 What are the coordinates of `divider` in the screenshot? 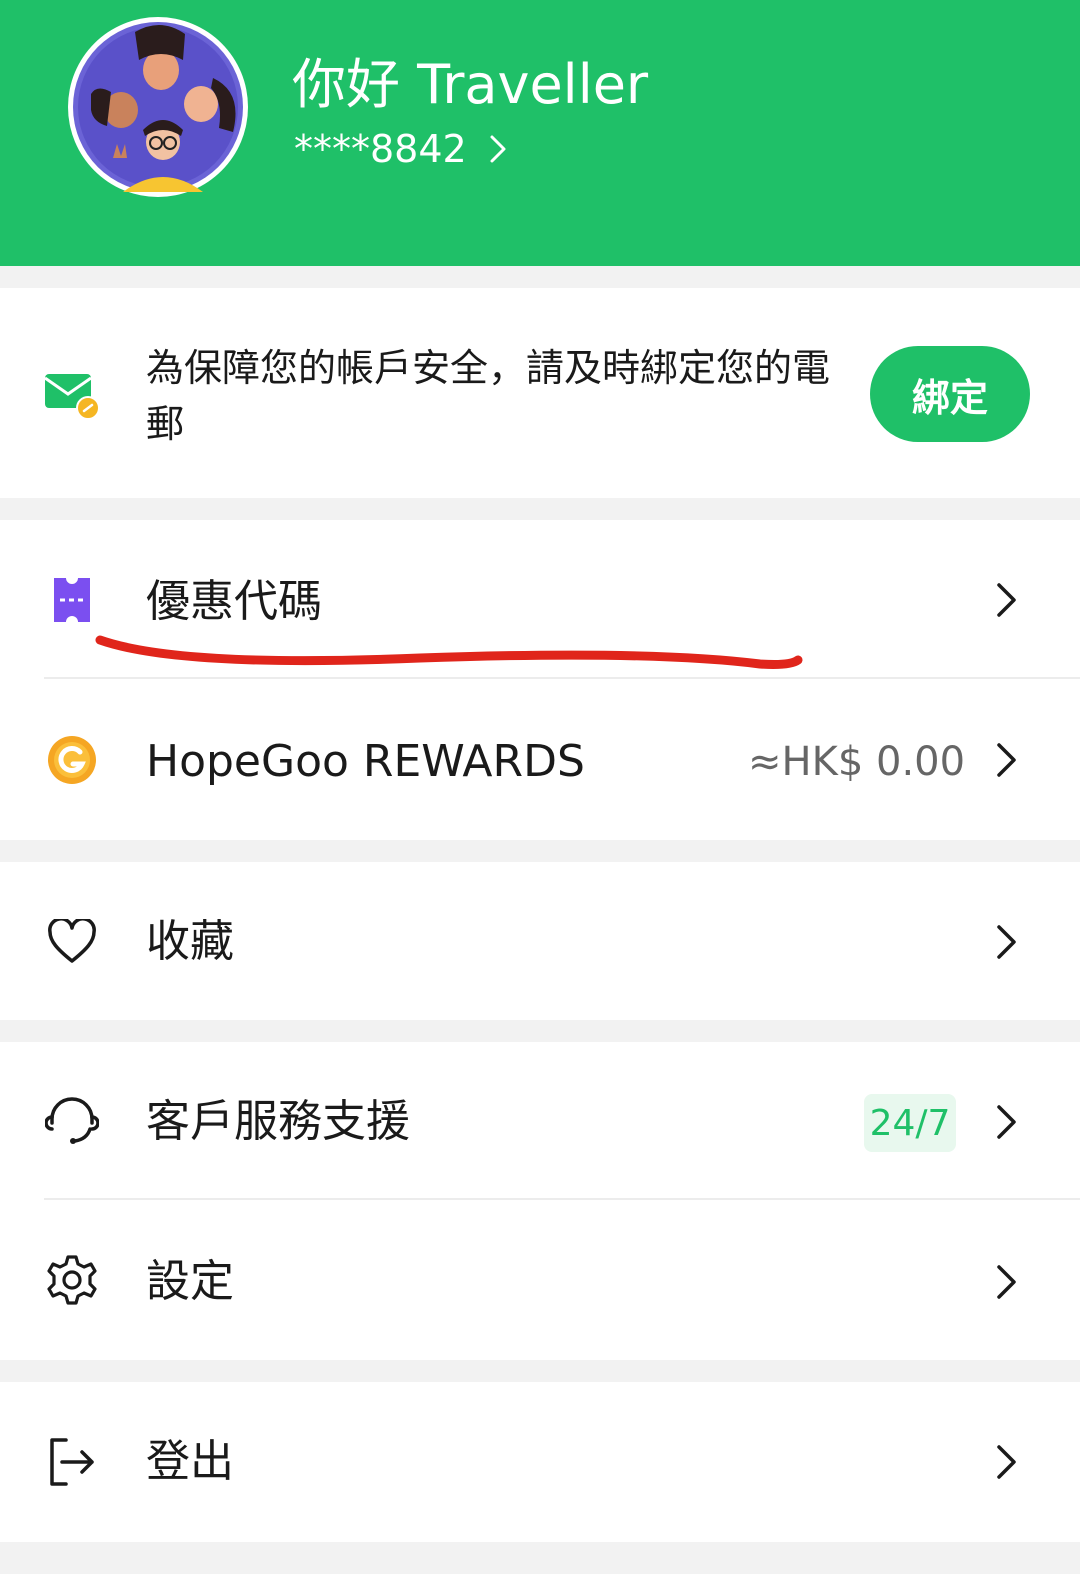 It's located at (562, 678).